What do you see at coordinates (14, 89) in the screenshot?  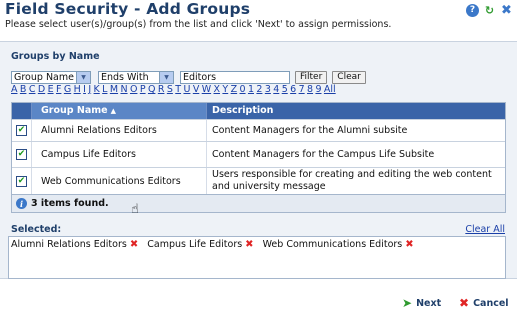 I see `alphabet-link: A` at bounding box center [14, 89].